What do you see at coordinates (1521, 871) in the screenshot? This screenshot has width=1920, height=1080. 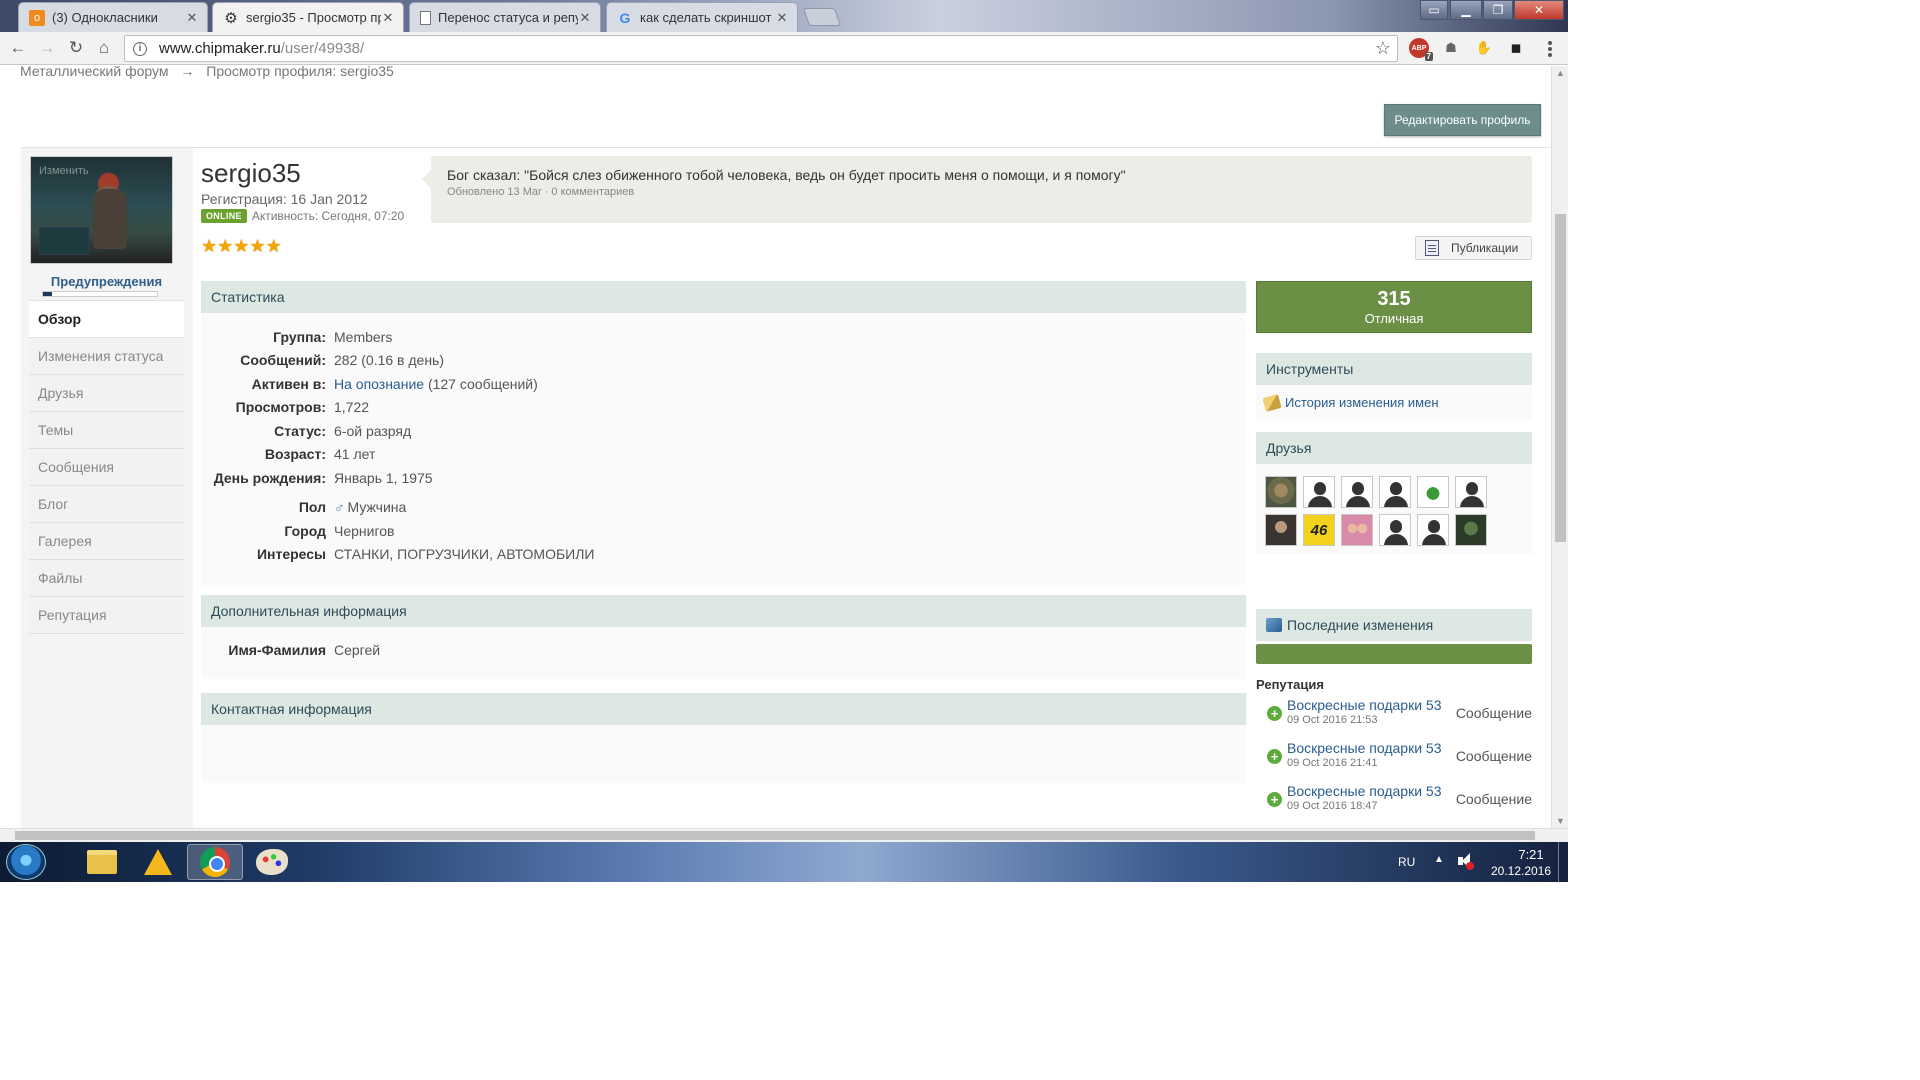 I see `clock-date: 20.12.2016` at bounding box center [1521, 871].